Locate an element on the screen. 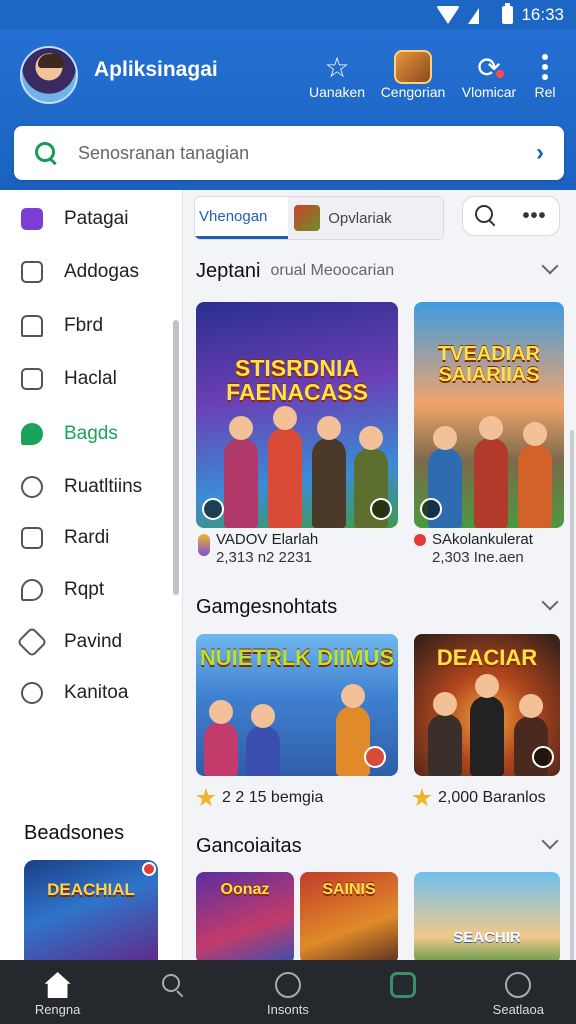 The image size is (576, 1024). header-action-refresh: ⟳ Vlomicar is located at coordinates (489, 75).